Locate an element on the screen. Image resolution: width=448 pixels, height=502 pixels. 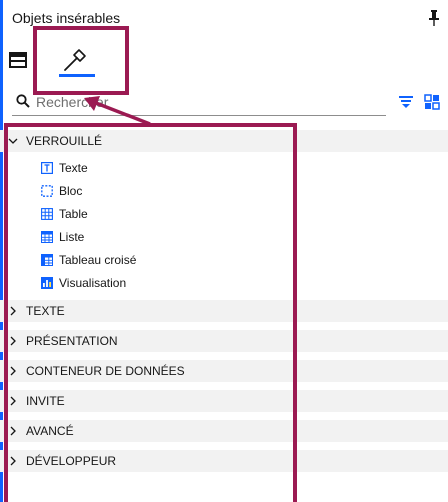
group-label: INVITE is located at coordinates (45, 401).